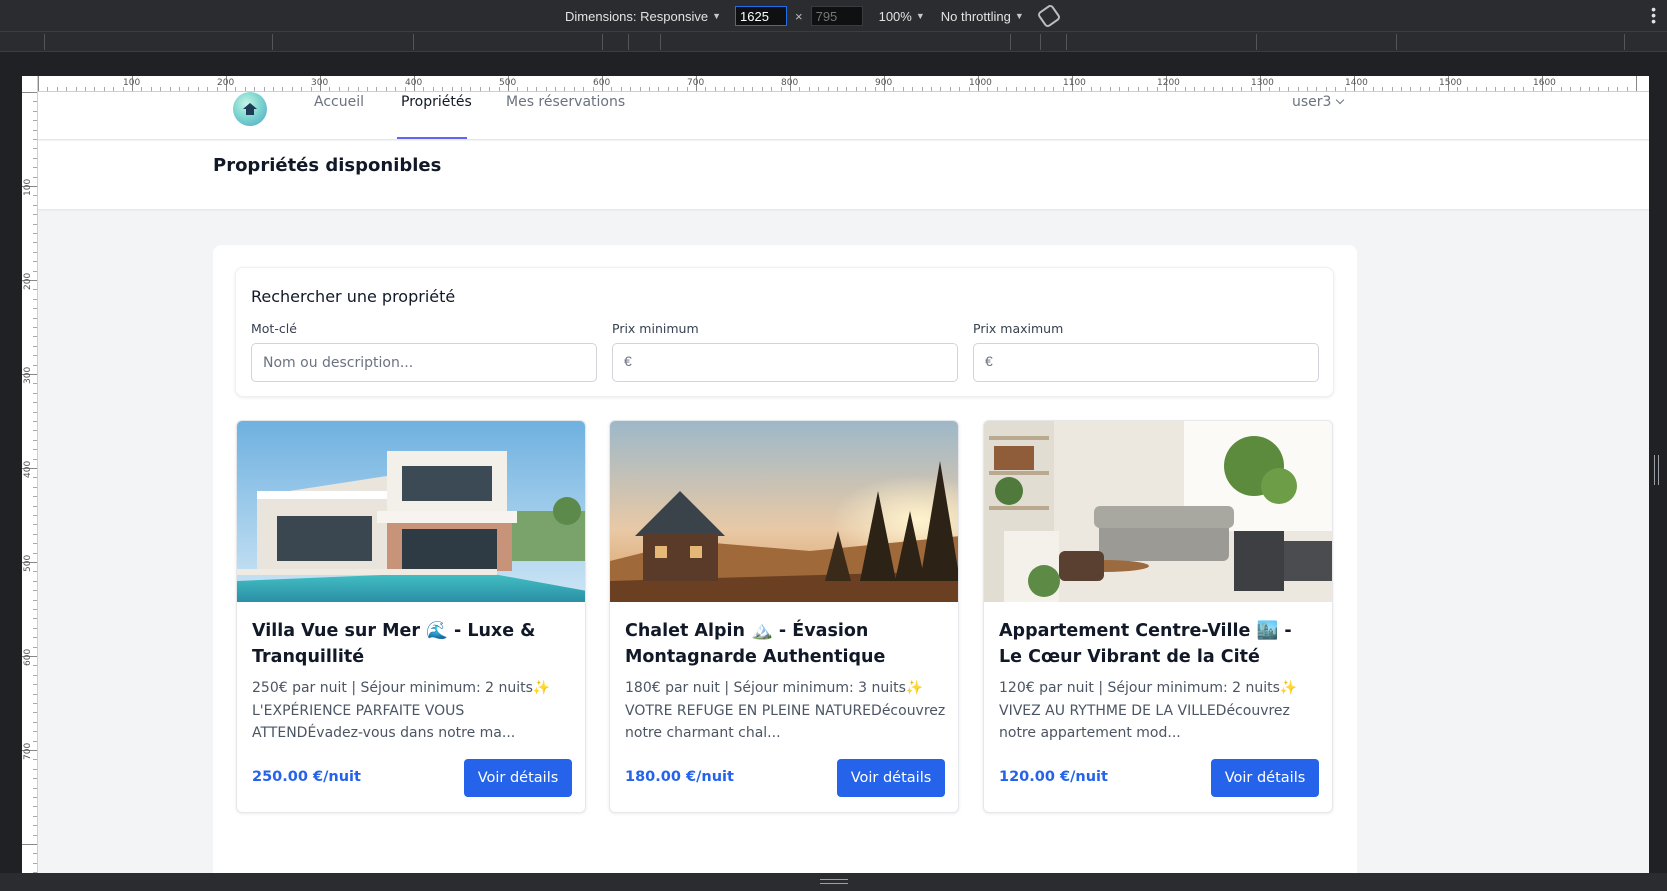  What do you see at coordinates (761, 16) in the screenshot?
I see `width-input` at bounding box center [761, 16].